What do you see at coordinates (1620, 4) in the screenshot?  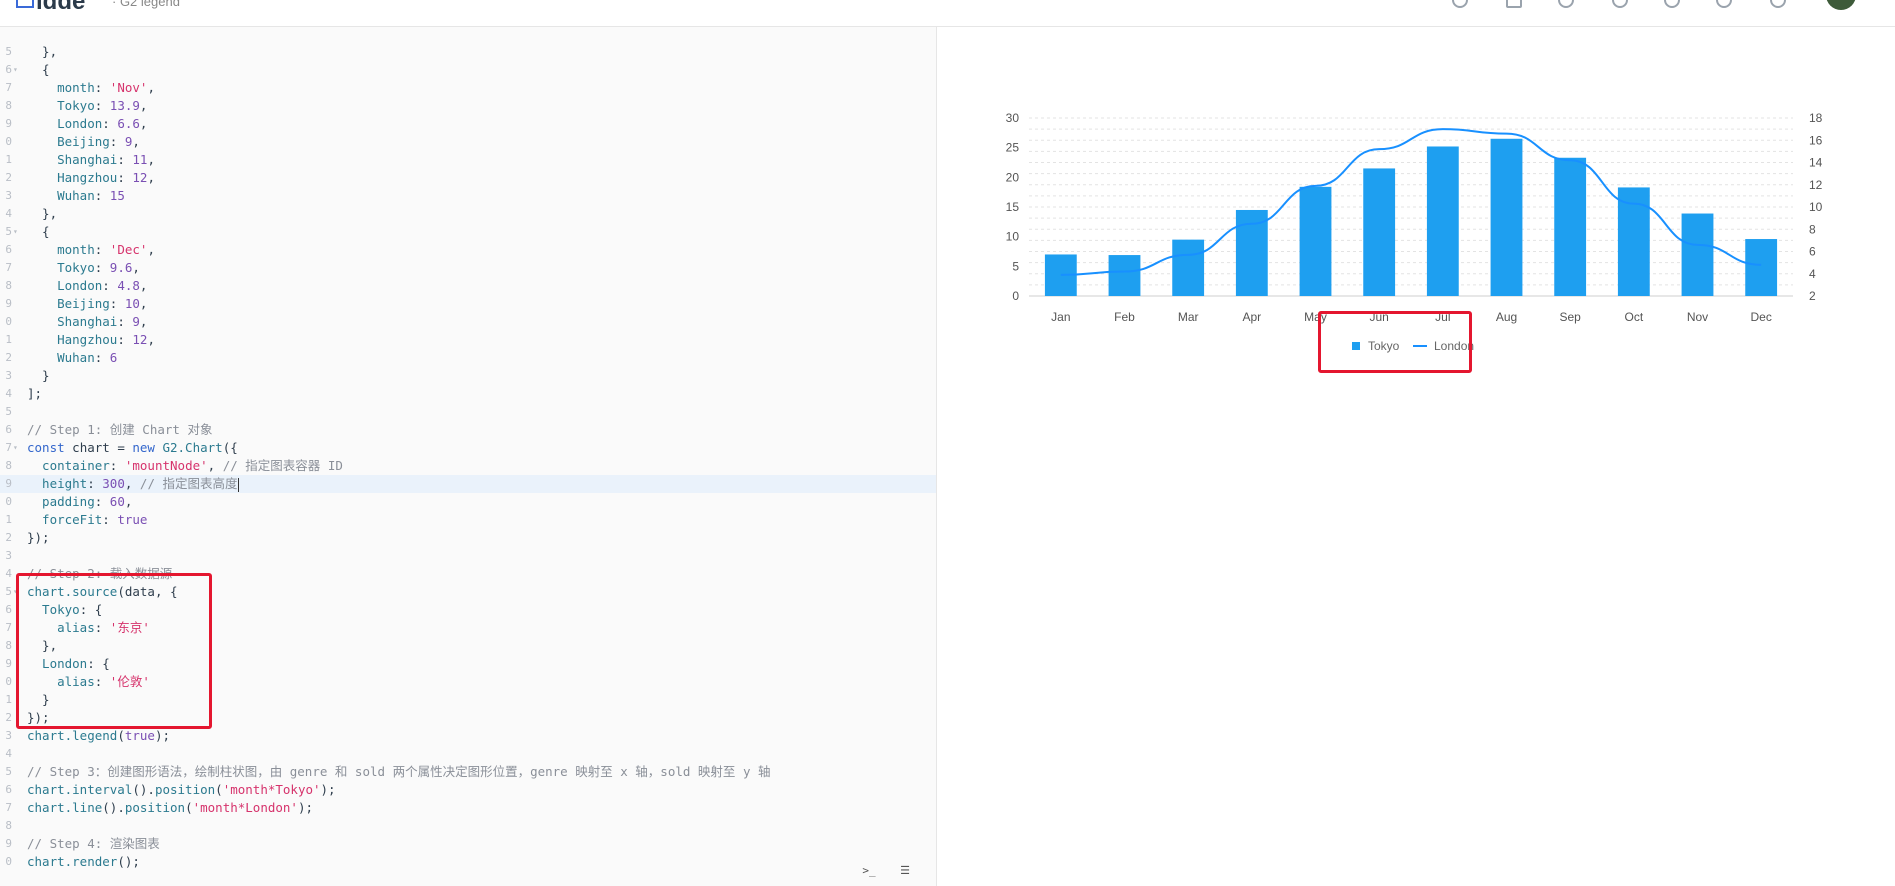 I see `bookmark-icon` at bounding box center [1620, 4].